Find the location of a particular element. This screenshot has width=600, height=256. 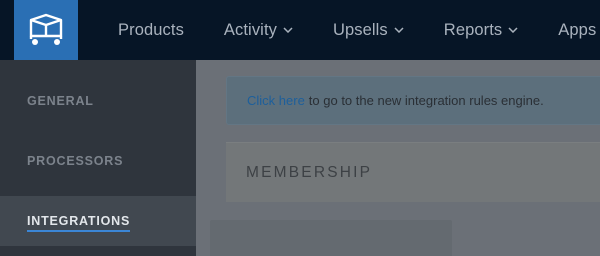

nav-item-products: Products is located at coordinates (151, 30).